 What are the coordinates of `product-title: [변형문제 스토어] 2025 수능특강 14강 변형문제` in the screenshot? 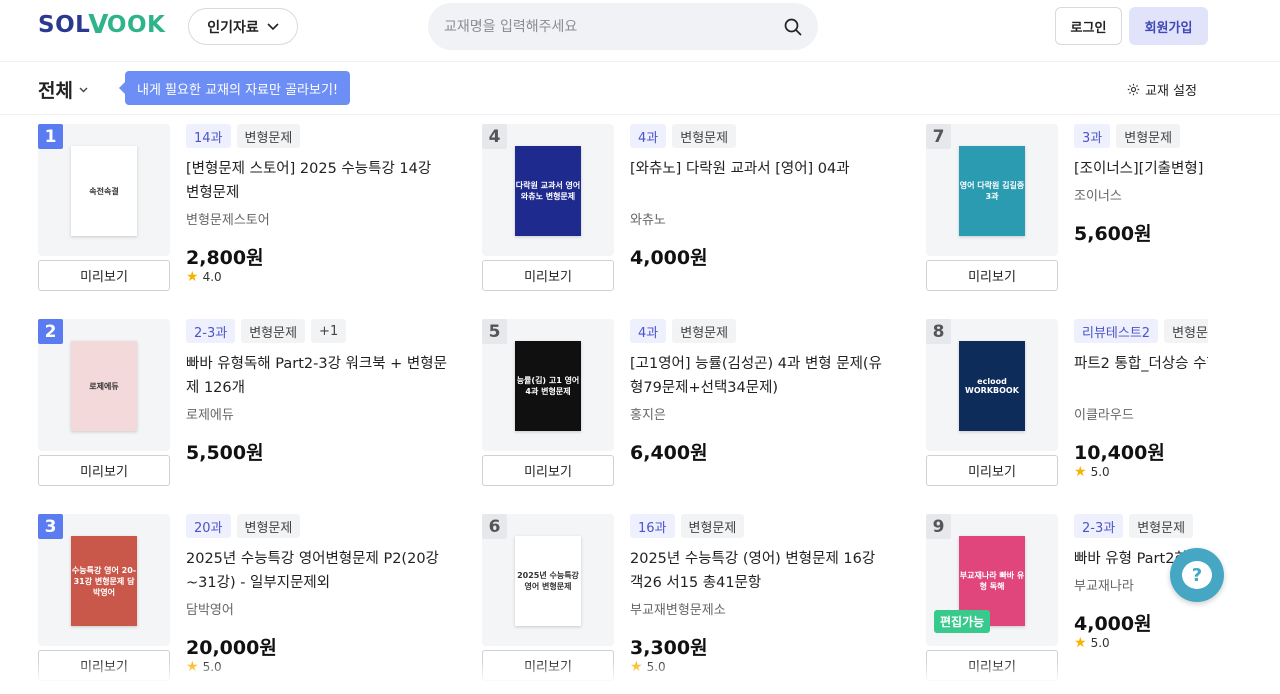 It's located at (317, 181).